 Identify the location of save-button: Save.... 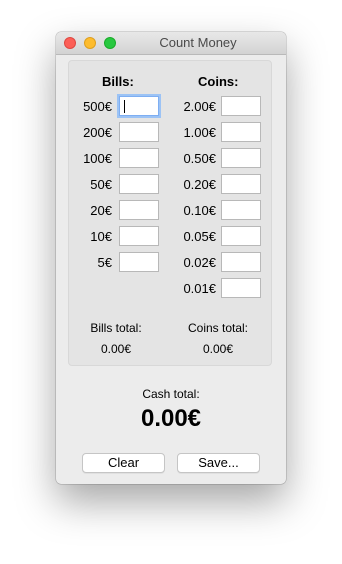
(218, 463).